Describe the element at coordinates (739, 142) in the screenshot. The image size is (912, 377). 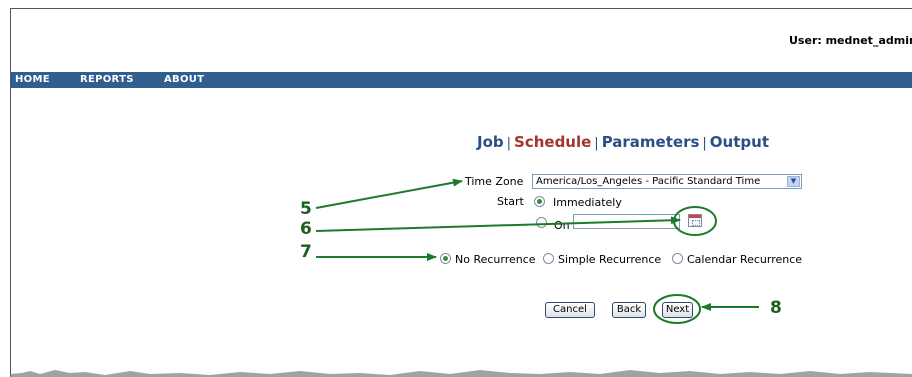
I see `step-output: Output` at that location.